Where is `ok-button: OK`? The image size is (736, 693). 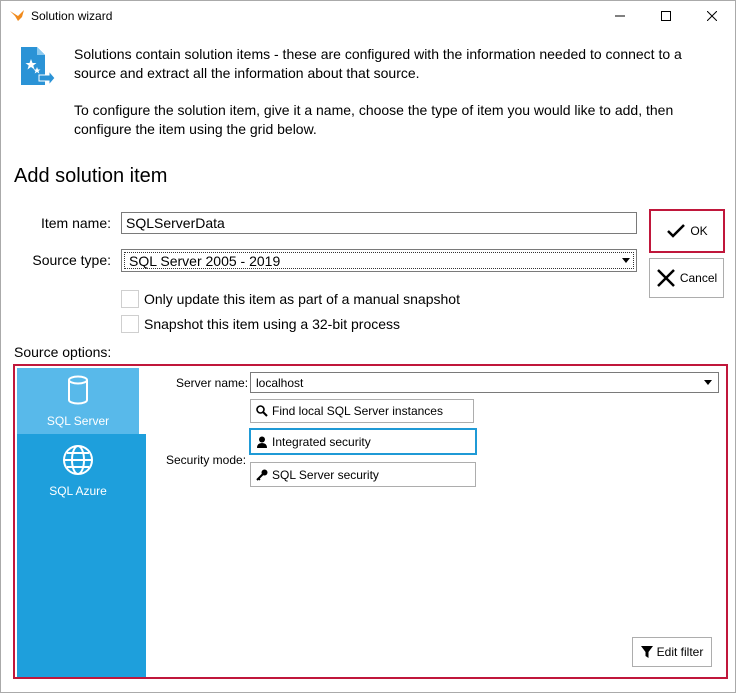 ok-button: OK is located at coordinates (687, 231).